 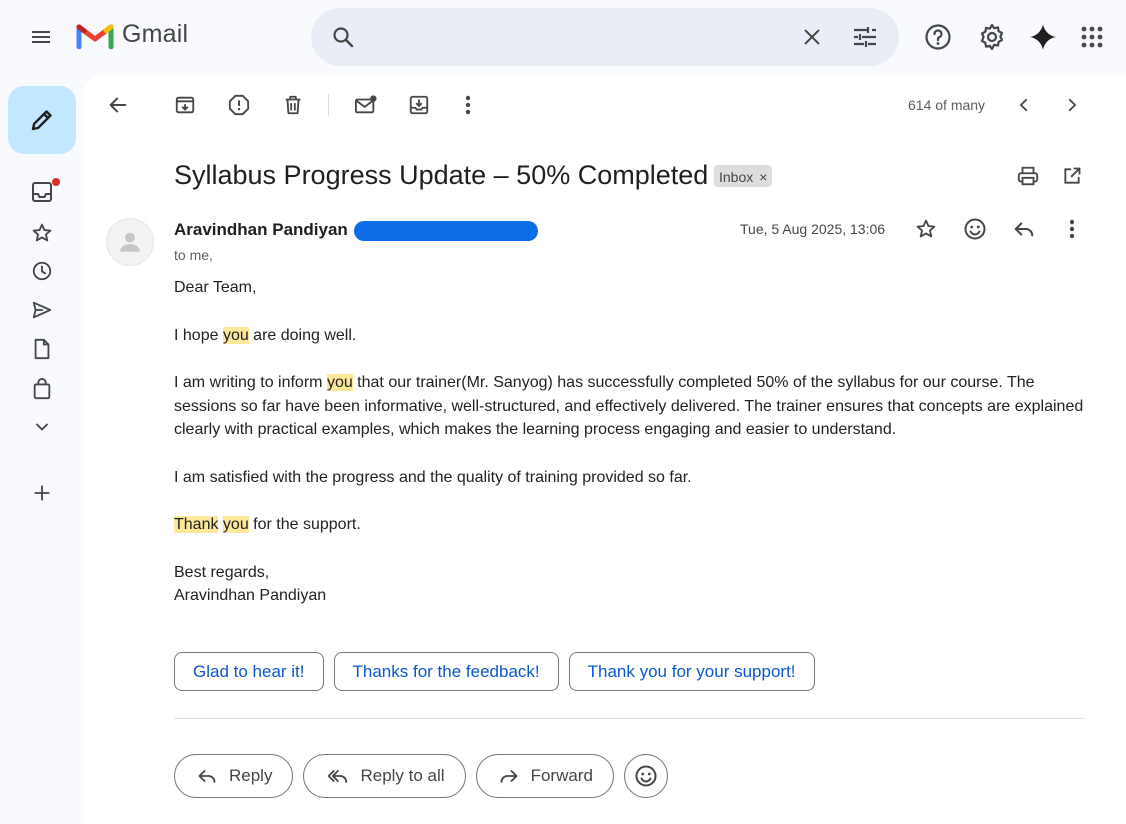 What do you see at coordinates (446, 231) in the screenshot?
I see `redacted-email-address` at bounding box center [446, 231].